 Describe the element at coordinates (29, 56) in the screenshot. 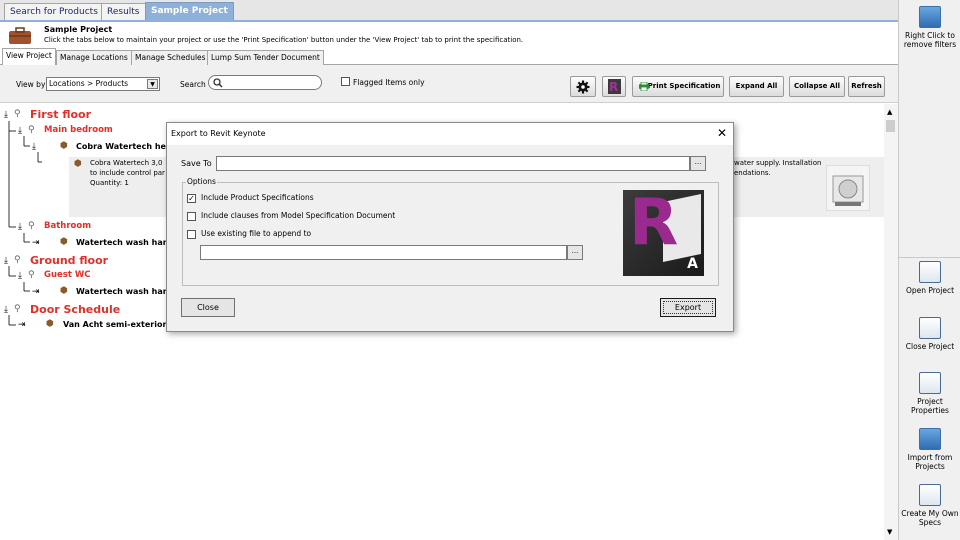

I see `tab-view-project: View Project` at that location.